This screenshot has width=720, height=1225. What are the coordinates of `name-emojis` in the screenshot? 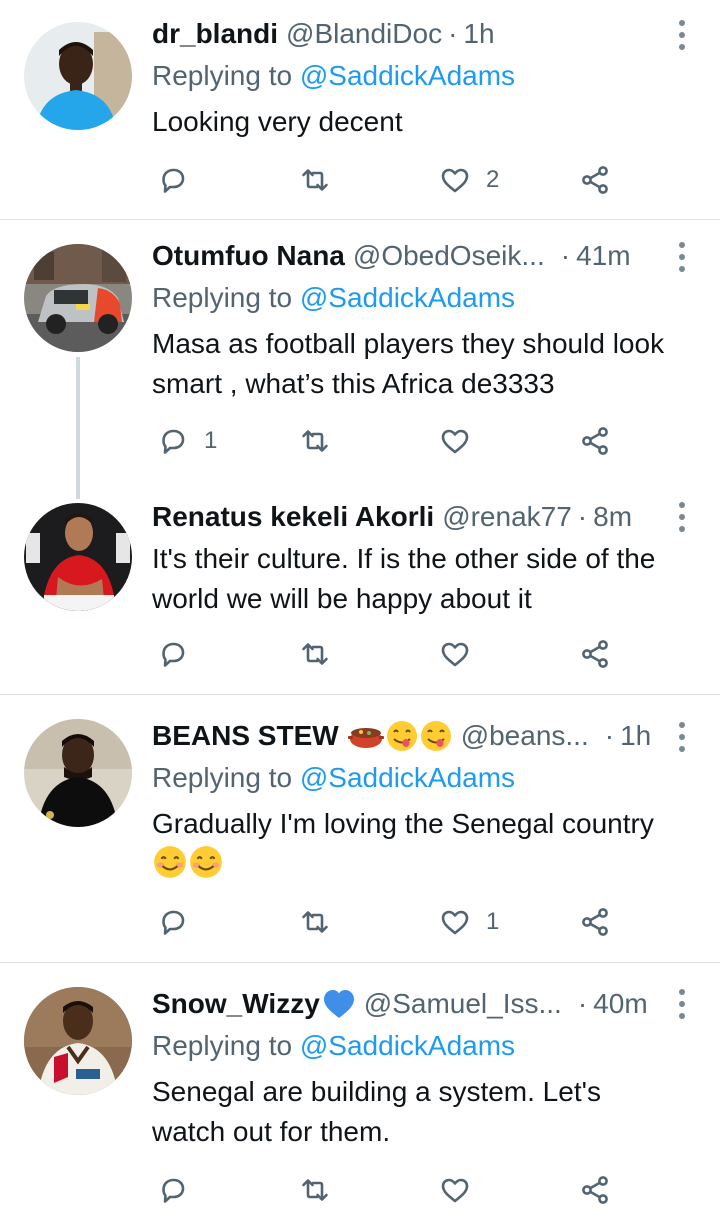 It's located at (400, 736).